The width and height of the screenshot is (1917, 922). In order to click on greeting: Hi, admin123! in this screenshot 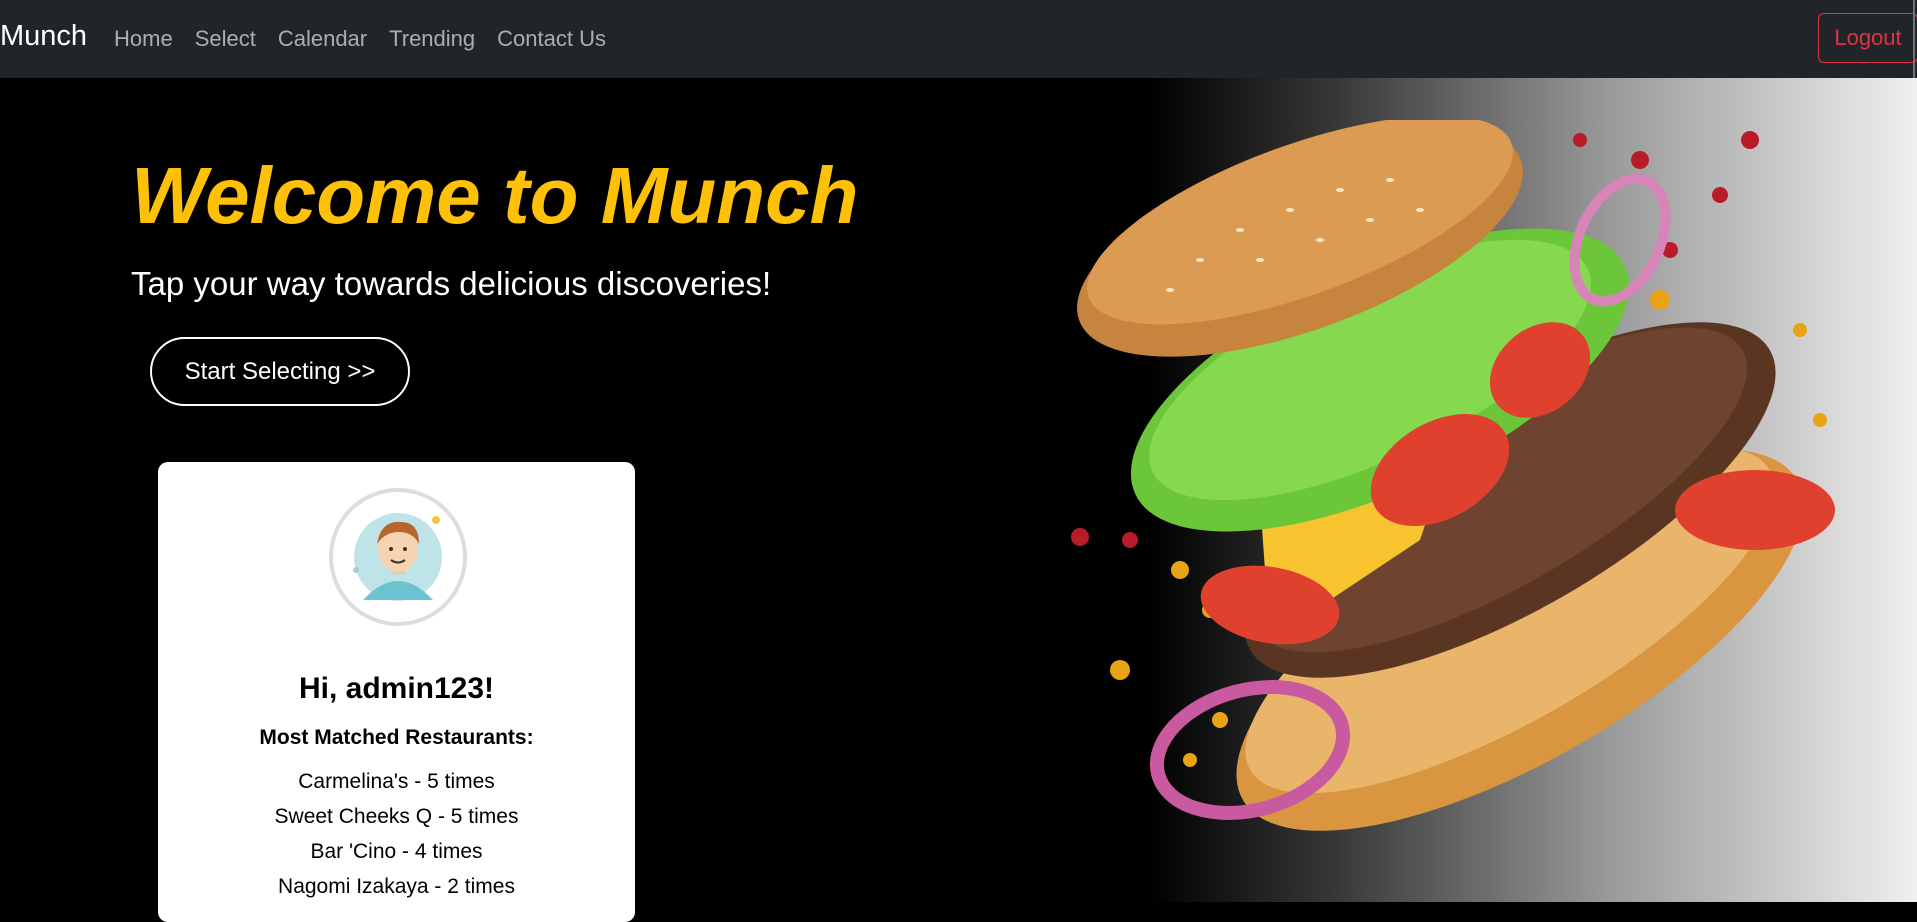, I will do `click(396, 688)`.